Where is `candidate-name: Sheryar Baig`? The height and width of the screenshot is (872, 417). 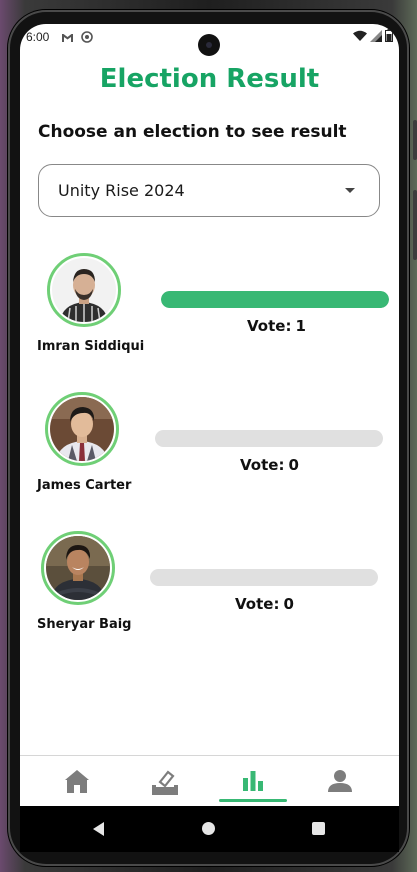
candidate-name: Sheryar Baig is located at coordinates (84, 624).